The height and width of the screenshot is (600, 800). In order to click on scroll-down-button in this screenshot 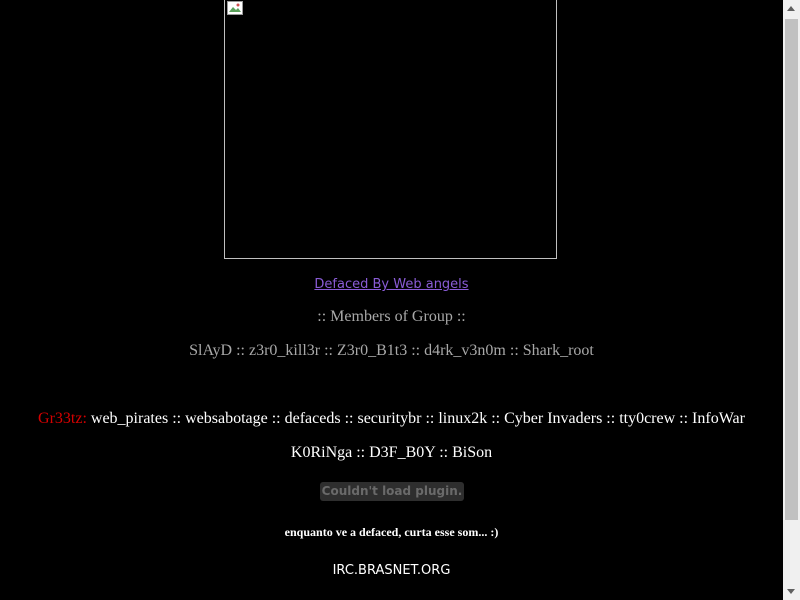, I will do `click(791, 591)`.